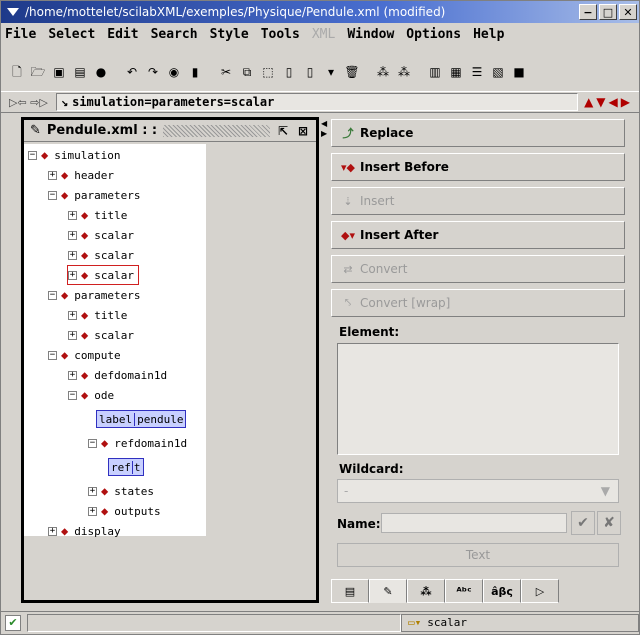 This screenshot has width=640, height=635. Describe the element at coordinates (370, 34) in the screenshot. I see `menu-window: Window` at that location.